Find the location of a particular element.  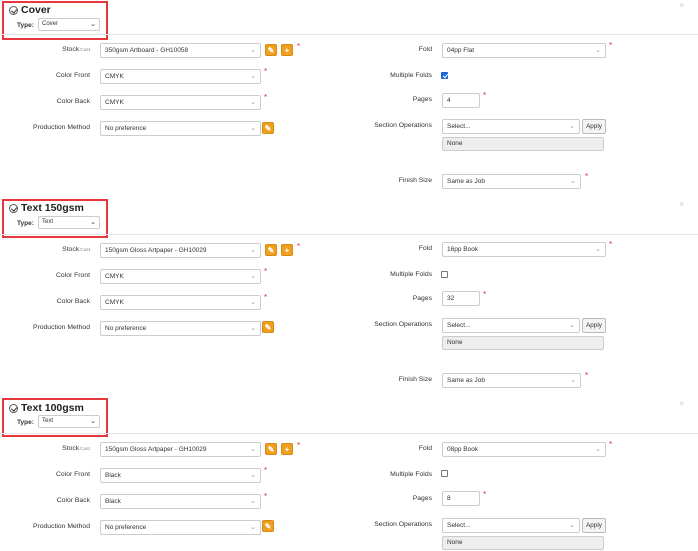

pages-input: 8 is located at coordinates (461, 498).